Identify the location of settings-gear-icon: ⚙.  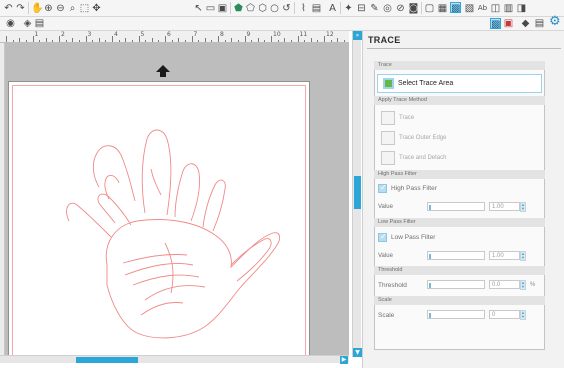
(555, 21).